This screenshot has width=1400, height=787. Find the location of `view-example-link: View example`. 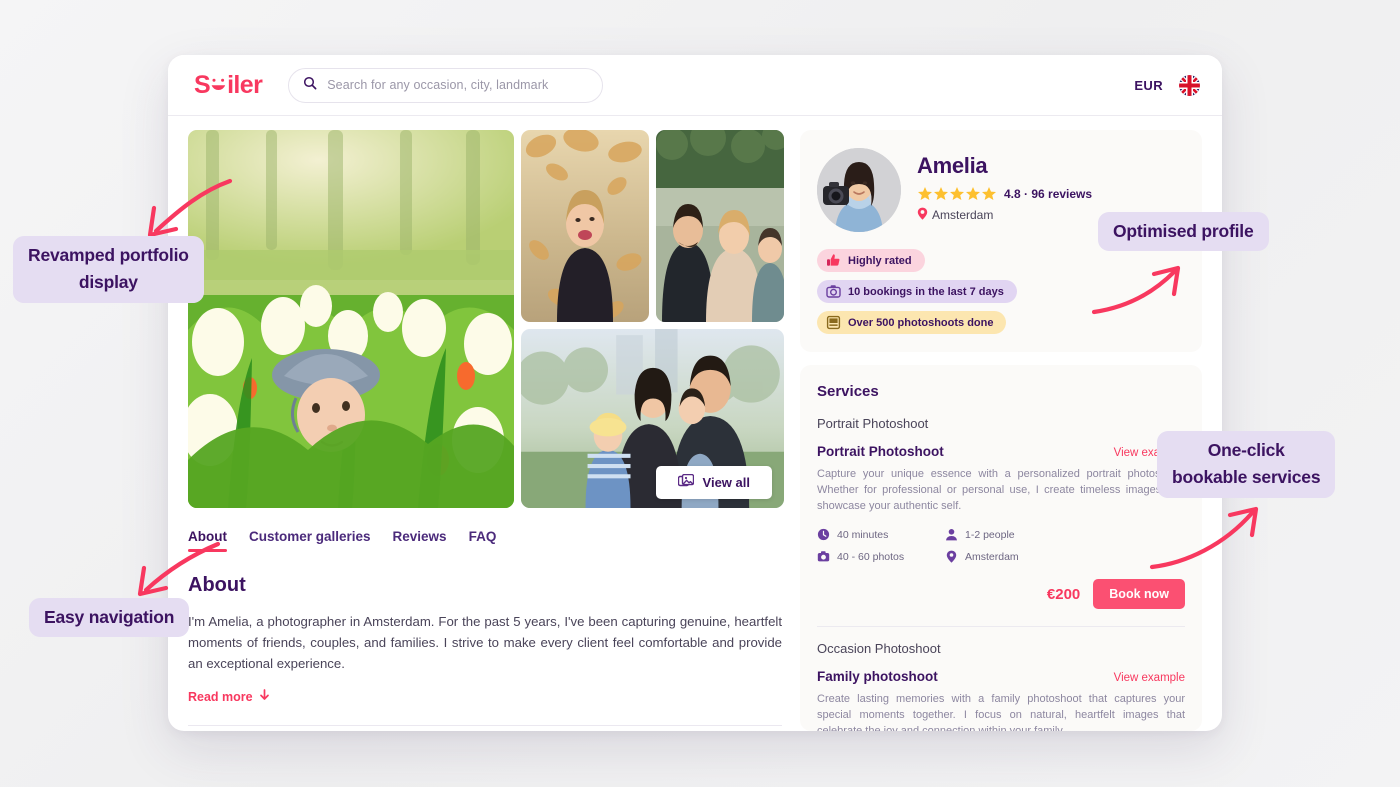

view-example-link: View example is located at coordinates (1149, 678).